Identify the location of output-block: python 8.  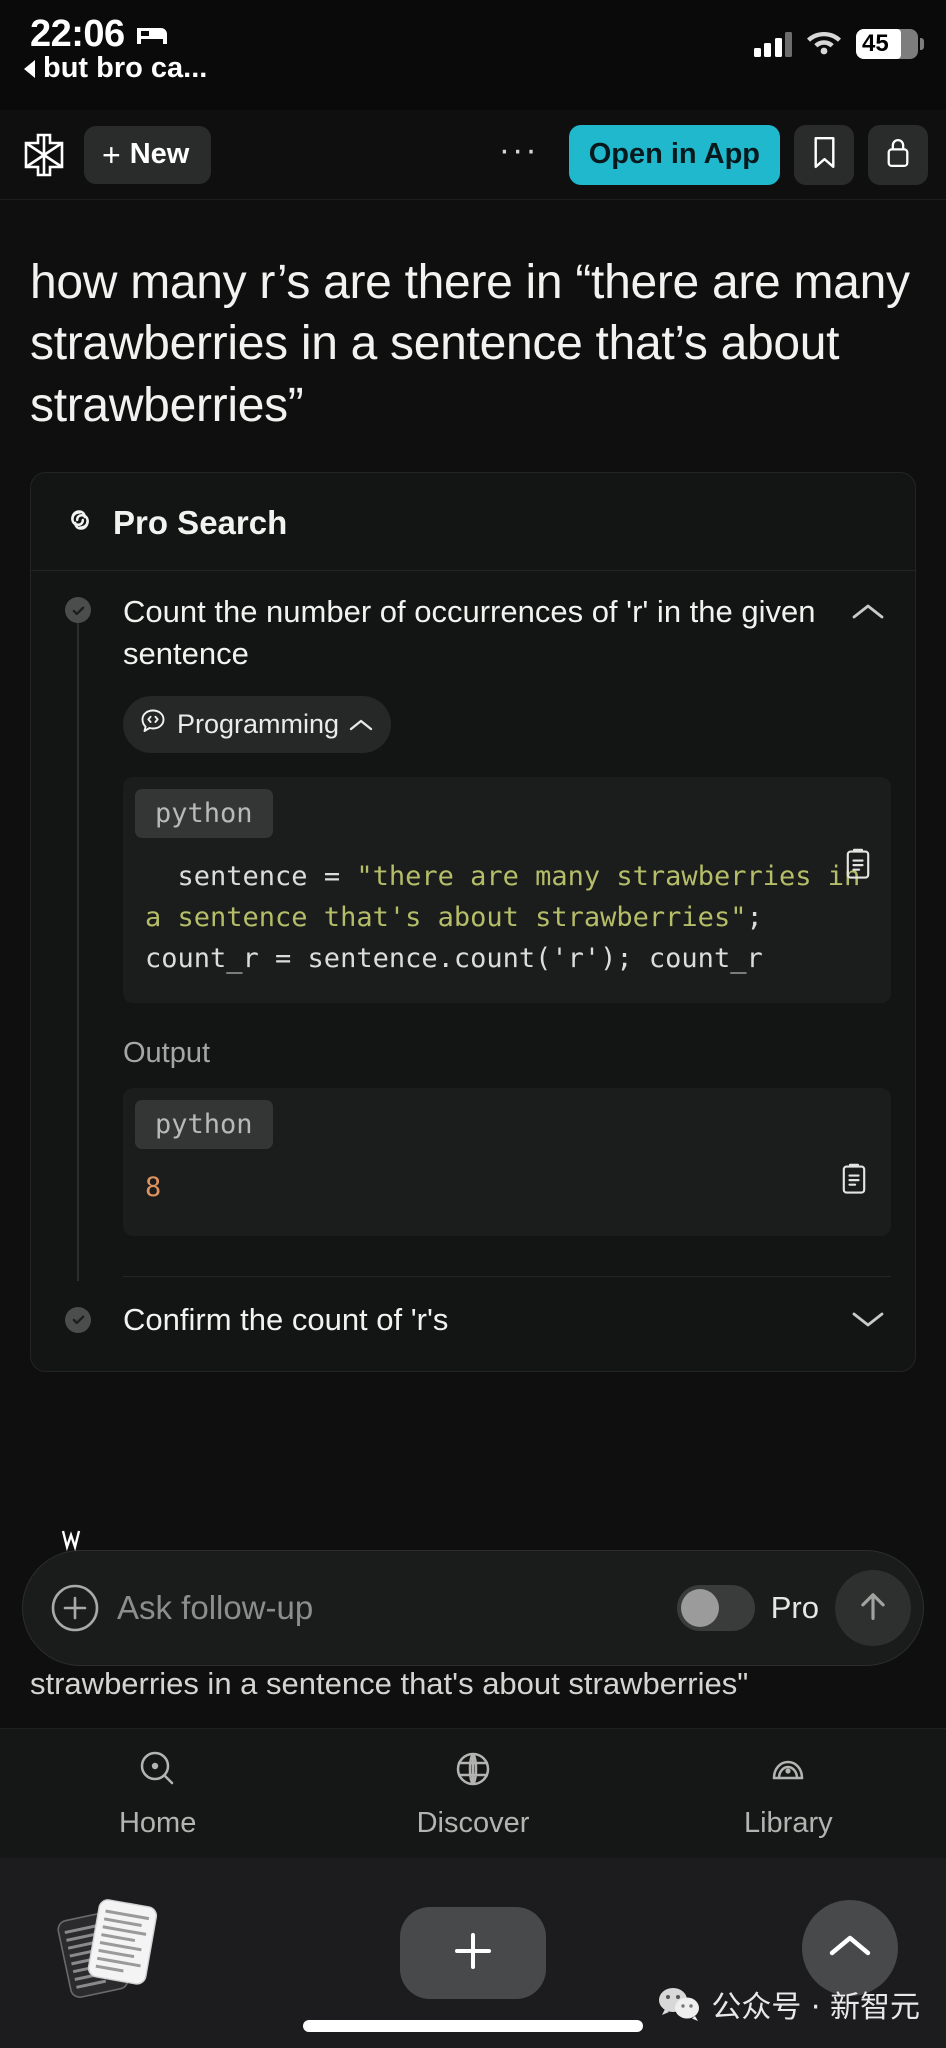
(507, 1161).